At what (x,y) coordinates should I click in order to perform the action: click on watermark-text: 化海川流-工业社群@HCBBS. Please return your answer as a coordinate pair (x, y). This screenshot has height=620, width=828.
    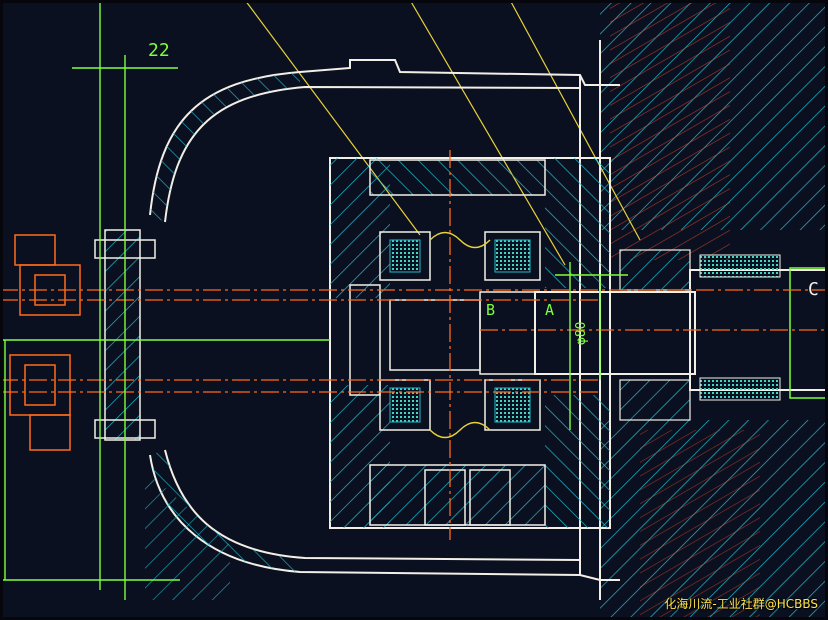
    Looking at the image, I should click on (741, 604).